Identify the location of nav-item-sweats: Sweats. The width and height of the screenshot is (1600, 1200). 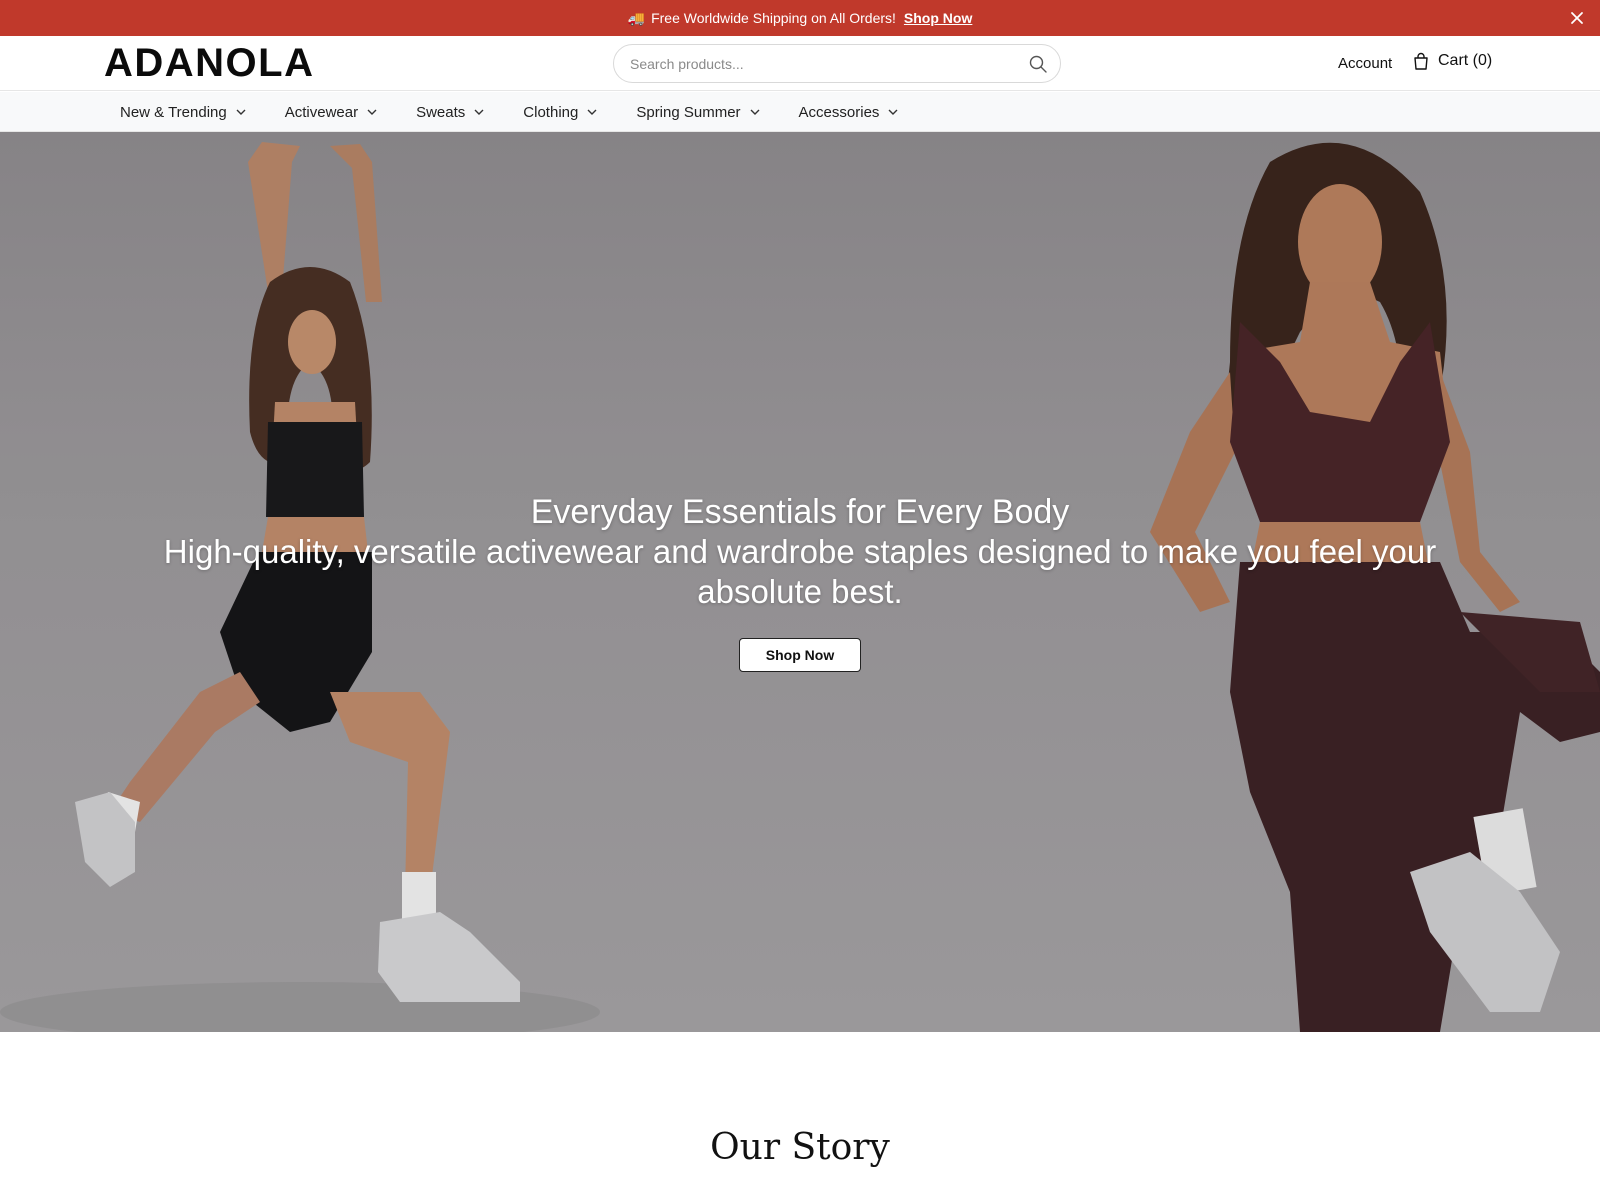
(450, 112).